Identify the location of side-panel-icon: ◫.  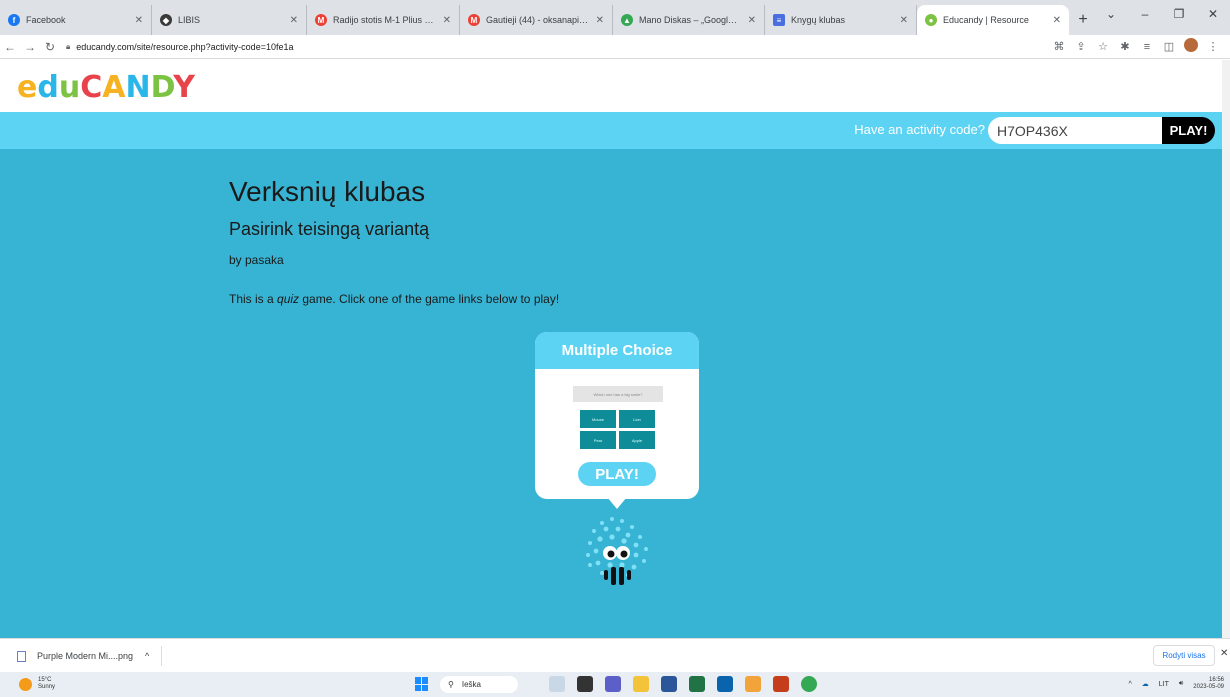
(1169, 46).